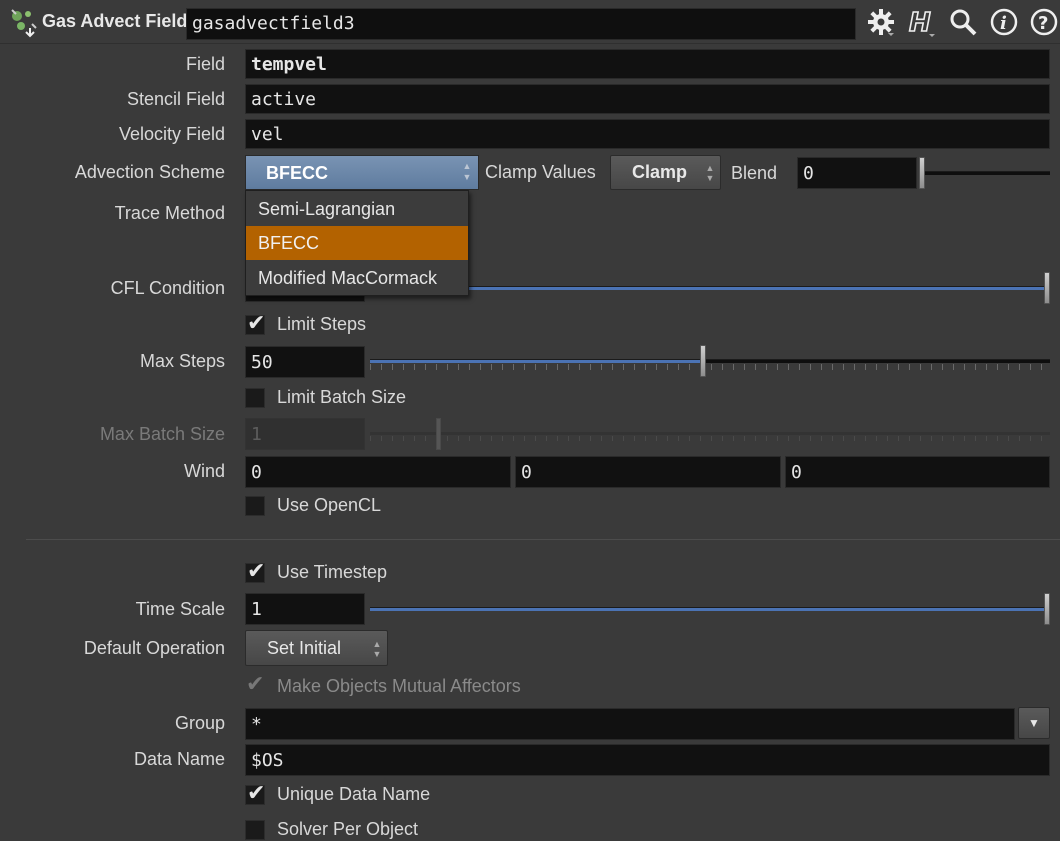 This screenshot has height=841, width=1060. Describe the element at coordinates (305, 609) in the screenshot. I see `time-scale-input: 1` at that location.